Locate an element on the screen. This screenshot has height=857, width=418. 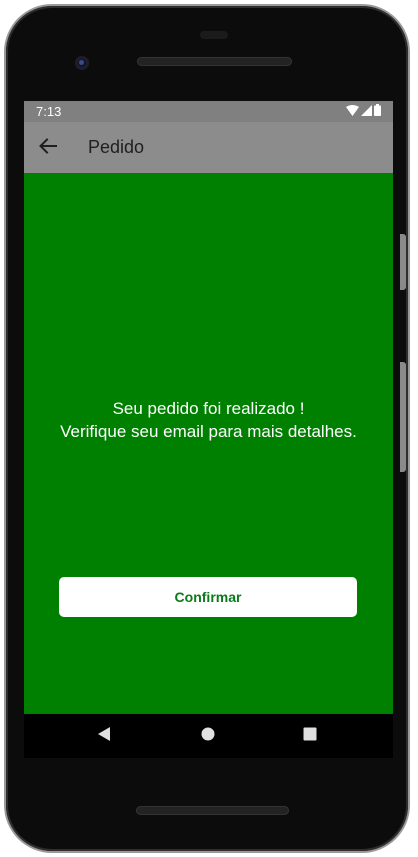
wifi-icon is located at coordinates (352, 111).